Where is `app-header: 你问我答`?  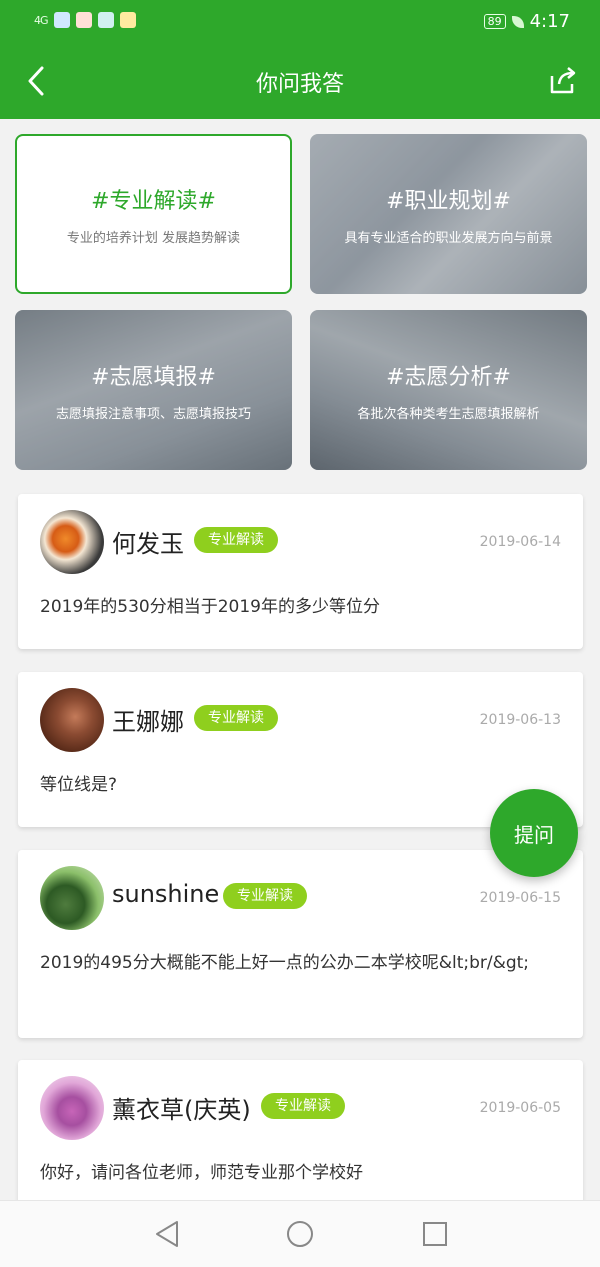
app-header: 你问我答 is located at coordinates (300, 81).